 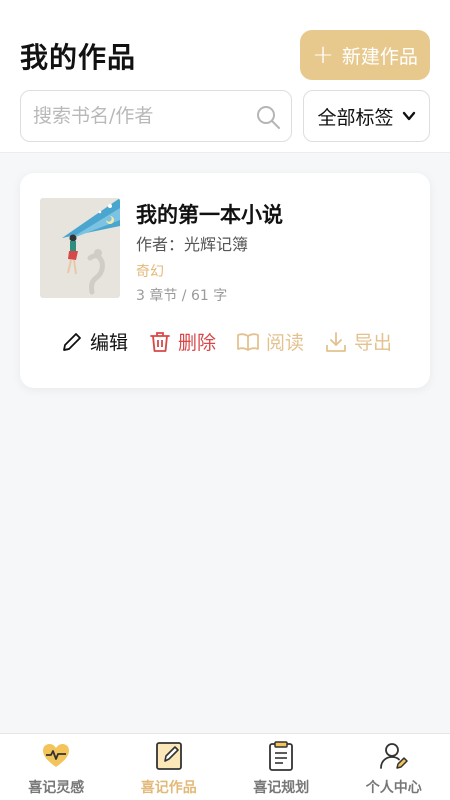 I want to click on delete-label: 删除, so click(x=197, y=343).